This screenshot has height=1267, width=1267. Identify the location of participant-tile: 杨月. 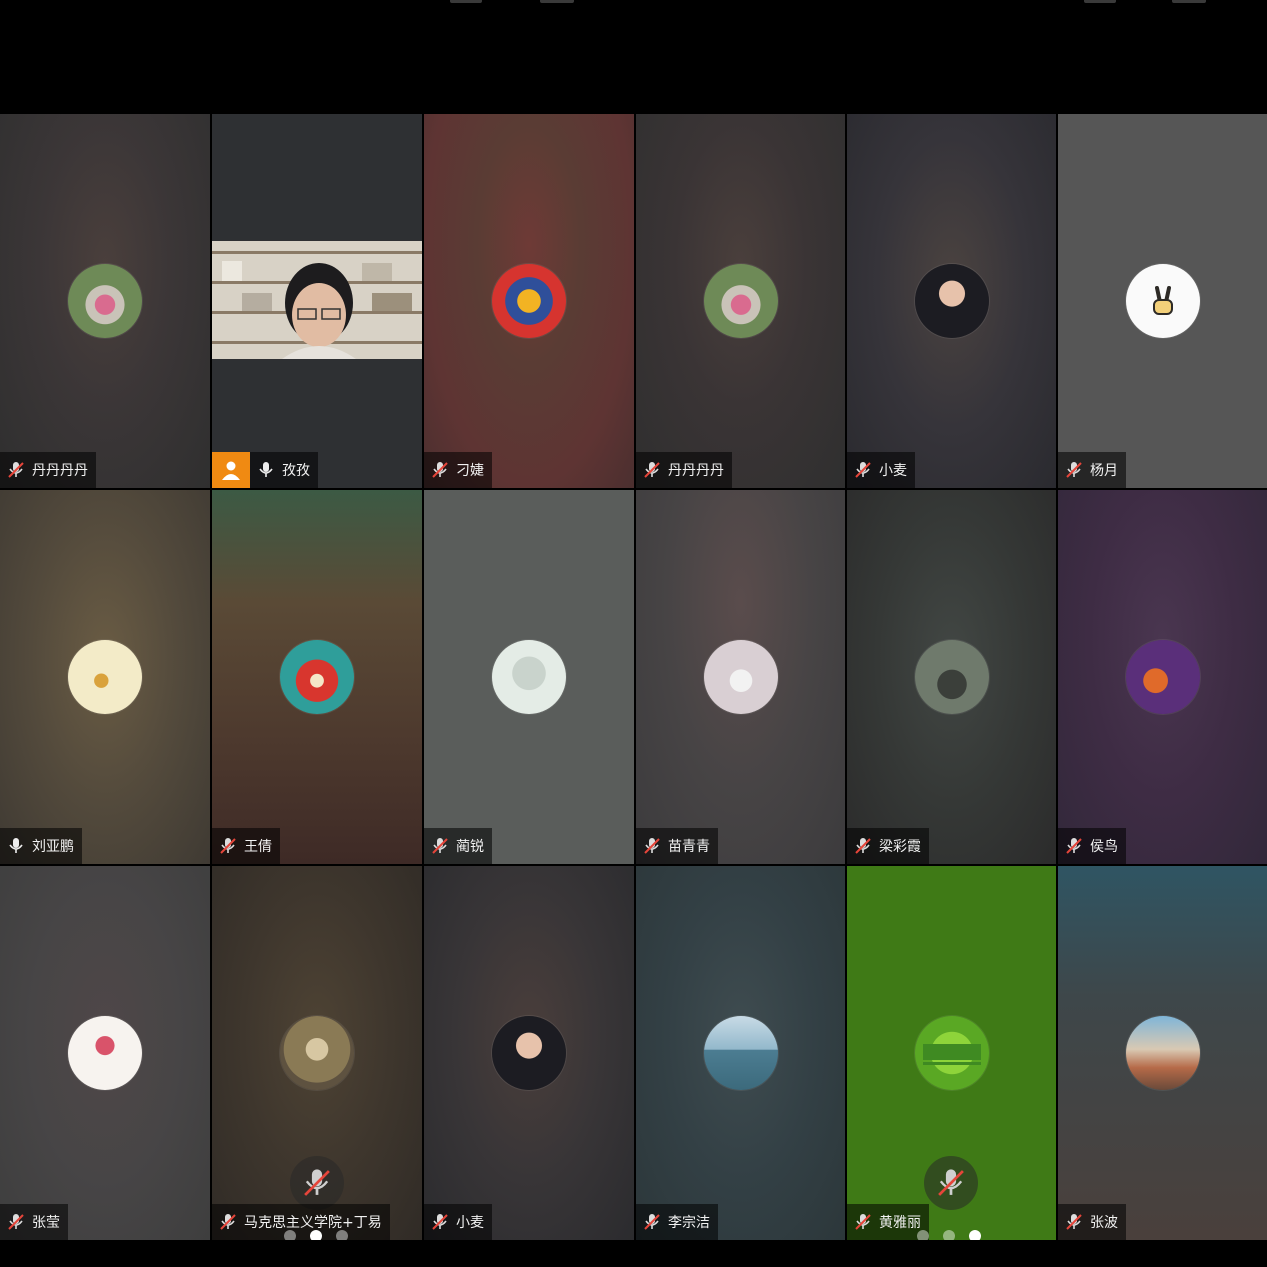
(1162, 301).